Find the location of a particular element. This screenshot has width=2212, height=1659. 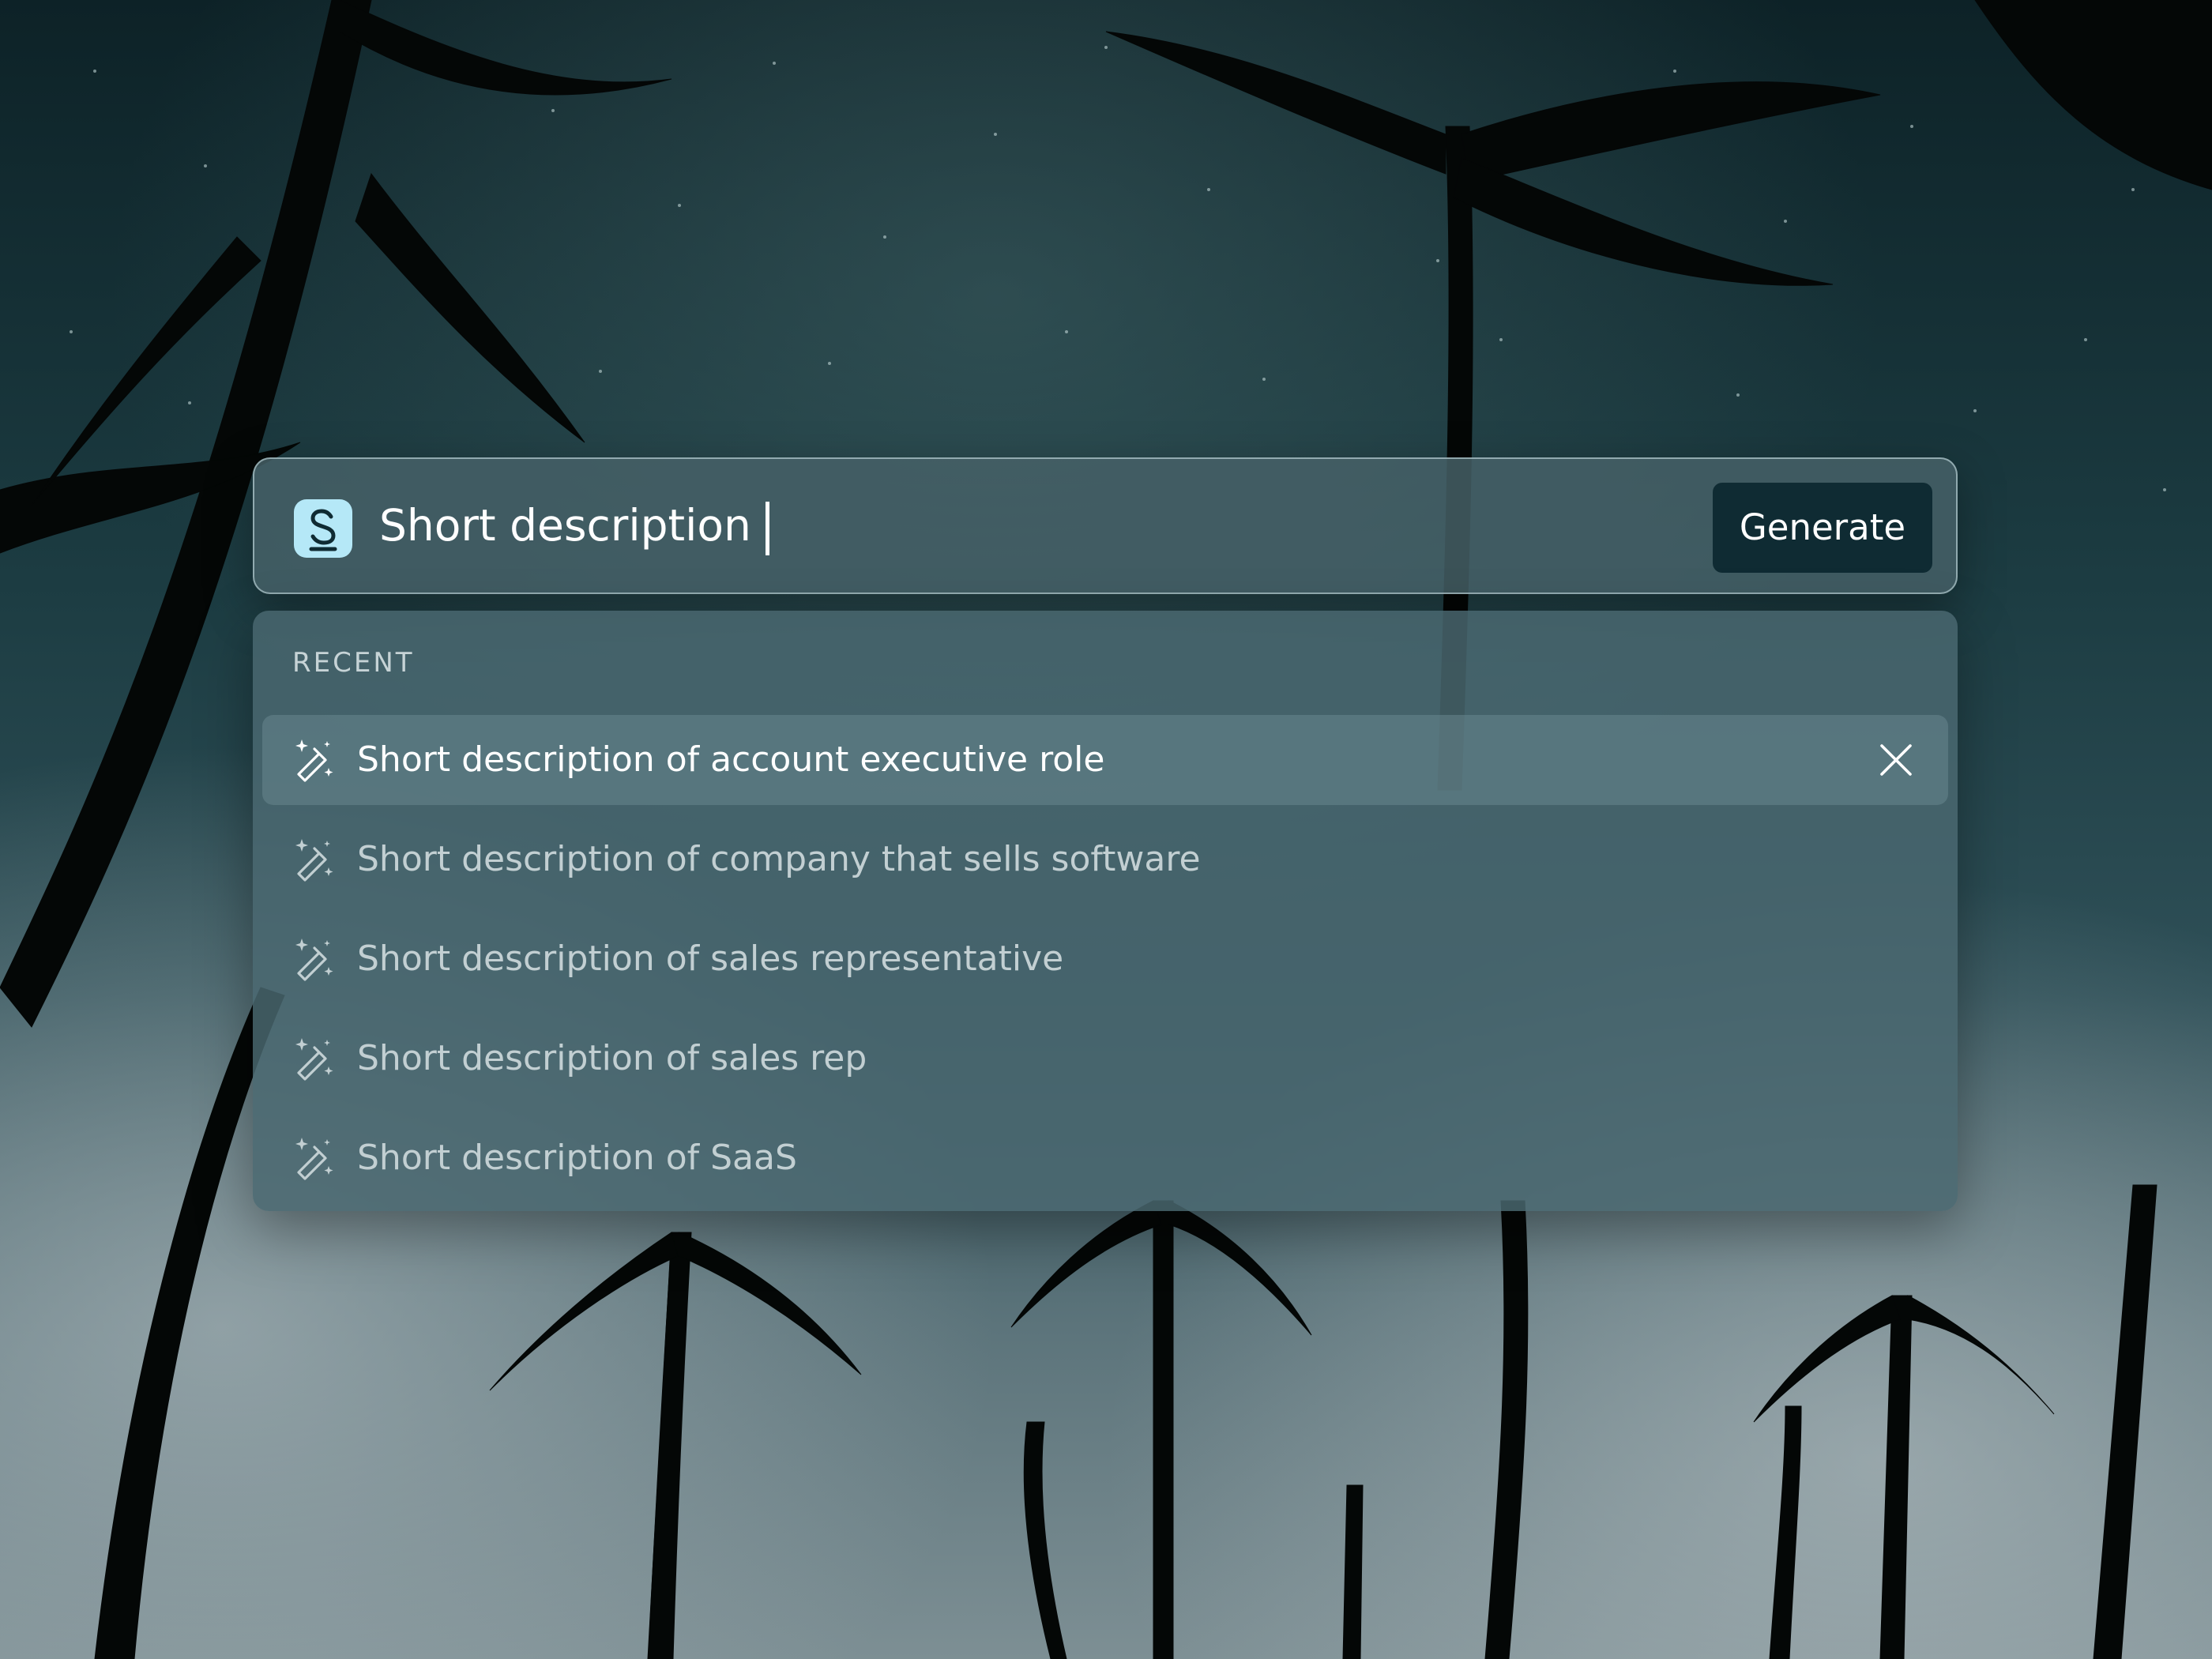

search-input: Short description is located at coordinates (565, 525).